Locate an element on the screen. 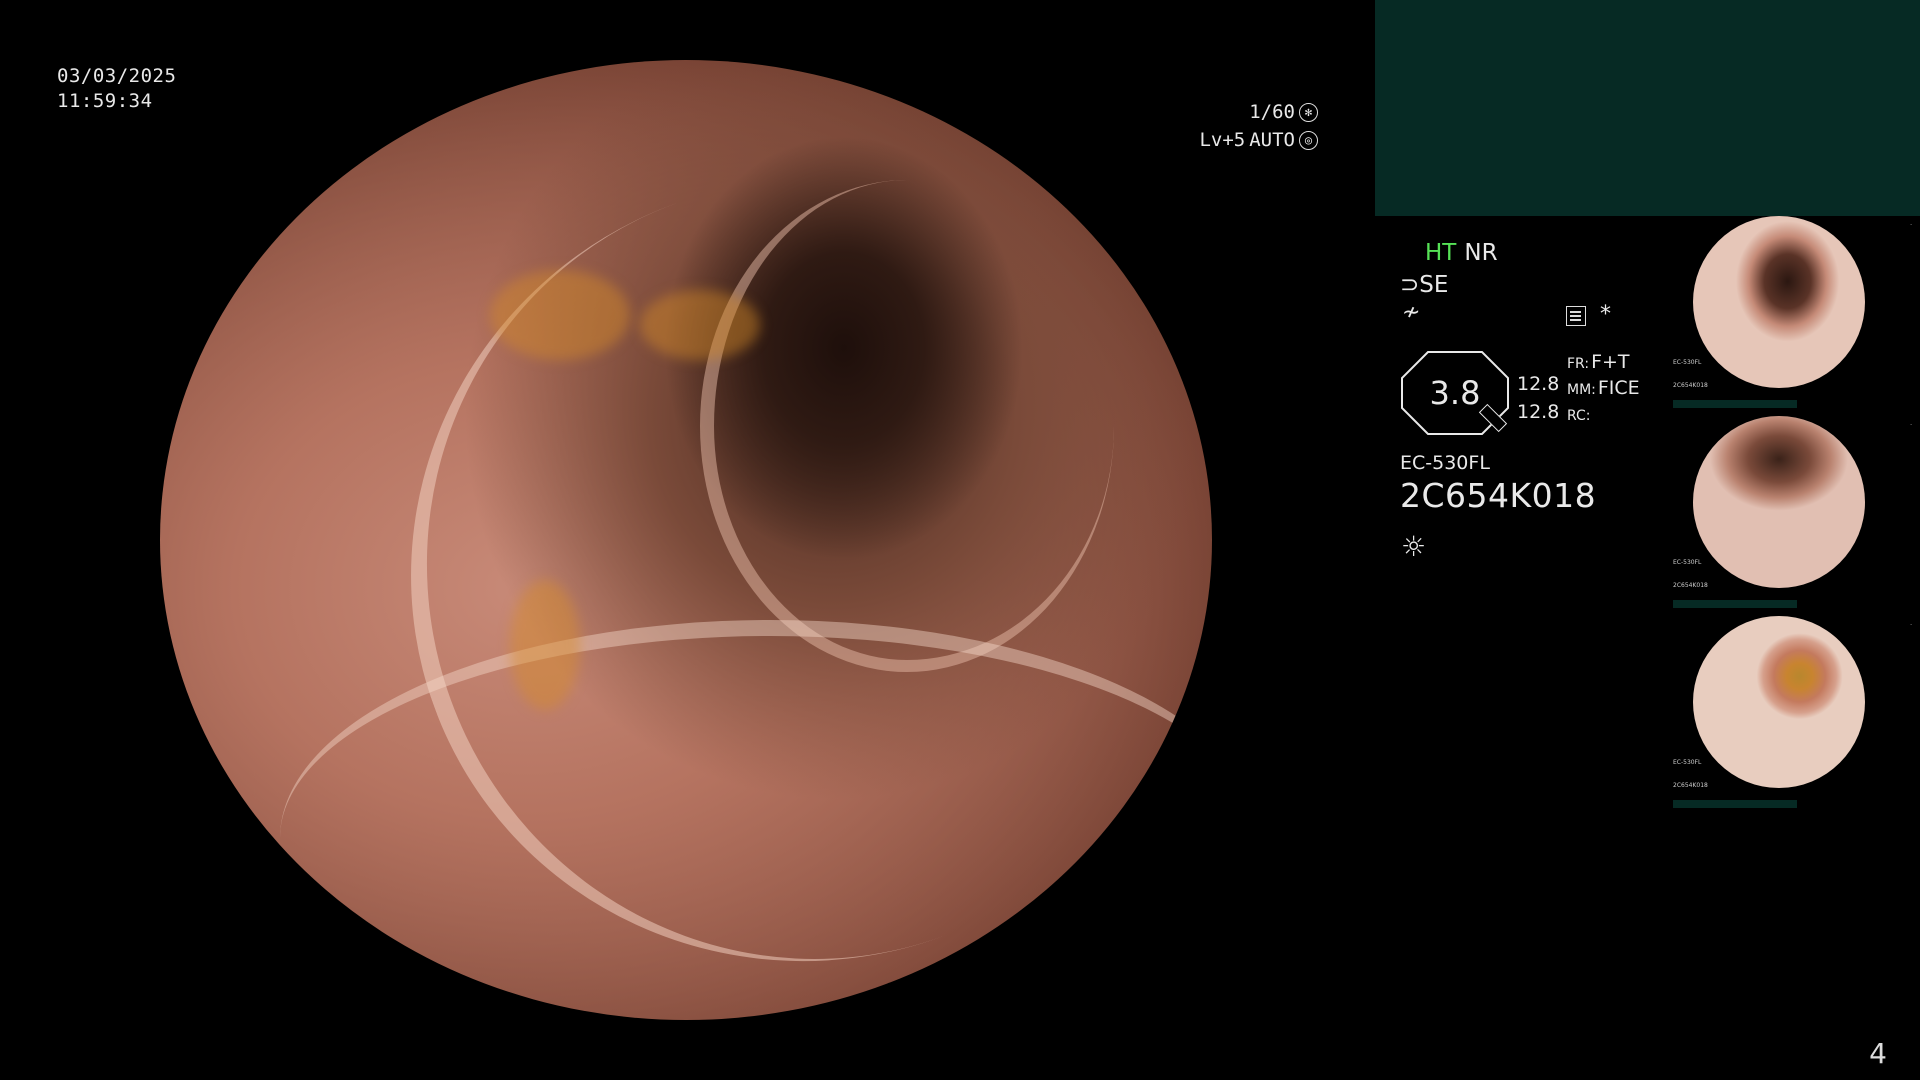 The height and width of the screenshot is (1080, 1920). se-symbol: ⊃ is located at coordinates (1410, 285).